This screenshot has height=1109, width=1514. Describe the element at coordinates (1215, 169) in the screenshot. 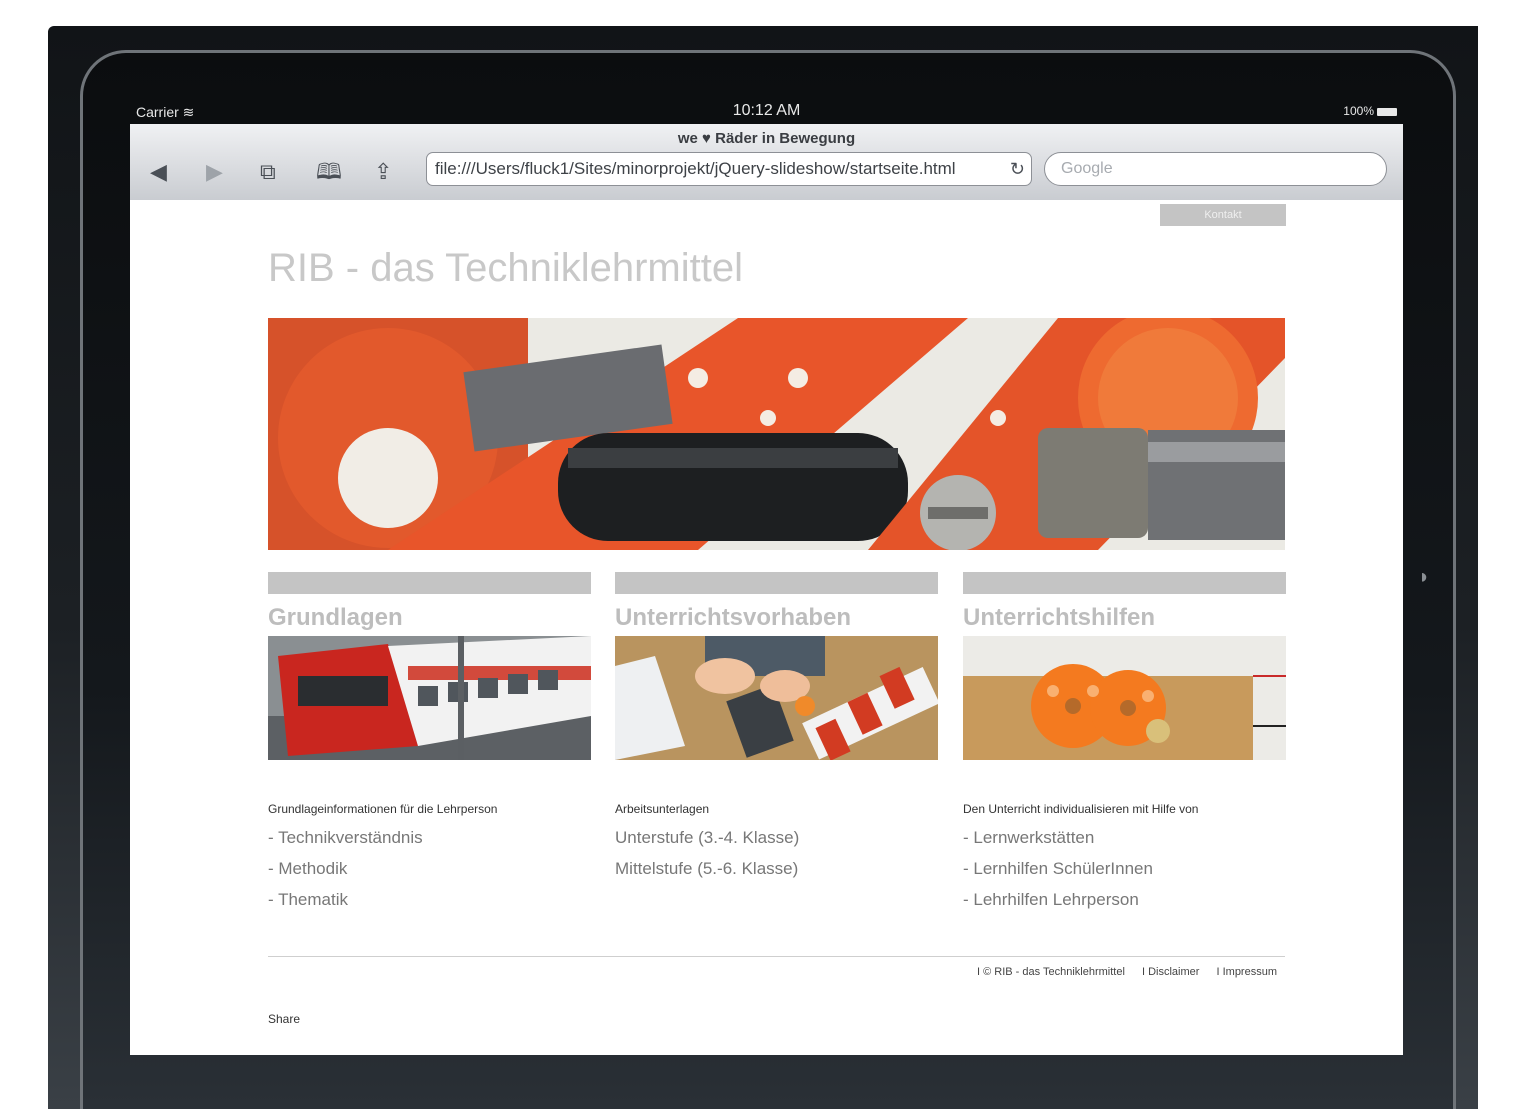

I see `search-input: Google` at that location.